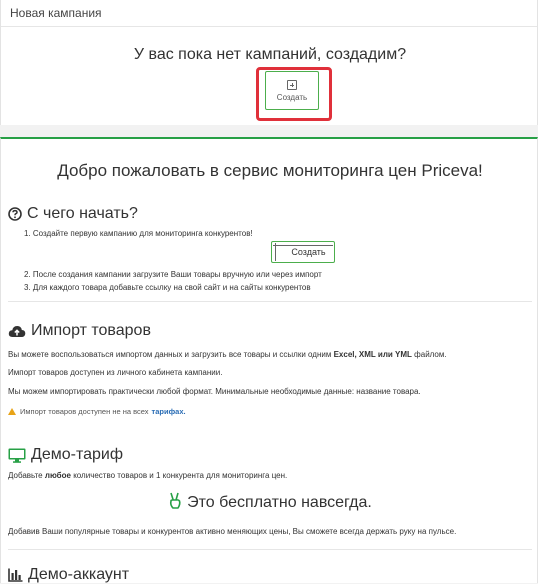  Describe the element at coordinates (279, 502) in the screenshot. I see `free-forever-text: Это бесплатно навсегда.` at that location.